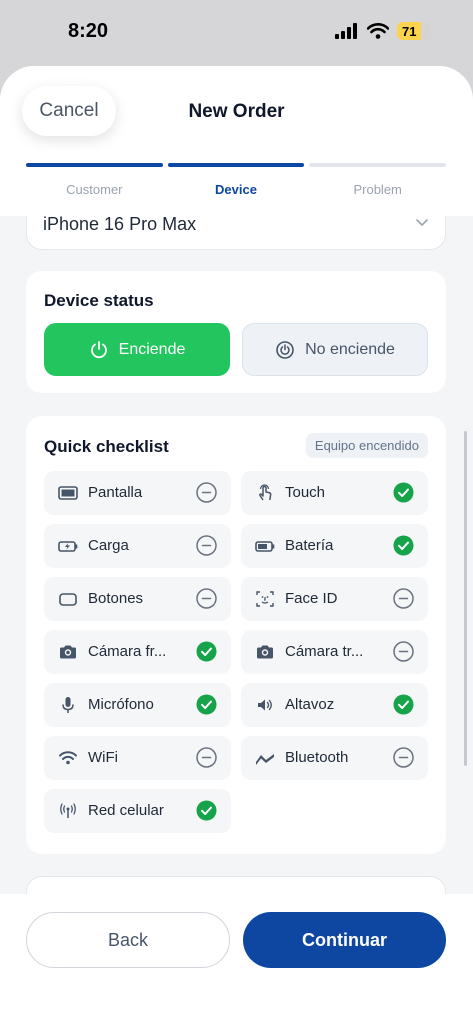 The image size is (473, 1024). What do you see at coordinates (106, 446) in the screenshot?
I see `checklist-title: Quick checklist` at bounding box center [106, 446].